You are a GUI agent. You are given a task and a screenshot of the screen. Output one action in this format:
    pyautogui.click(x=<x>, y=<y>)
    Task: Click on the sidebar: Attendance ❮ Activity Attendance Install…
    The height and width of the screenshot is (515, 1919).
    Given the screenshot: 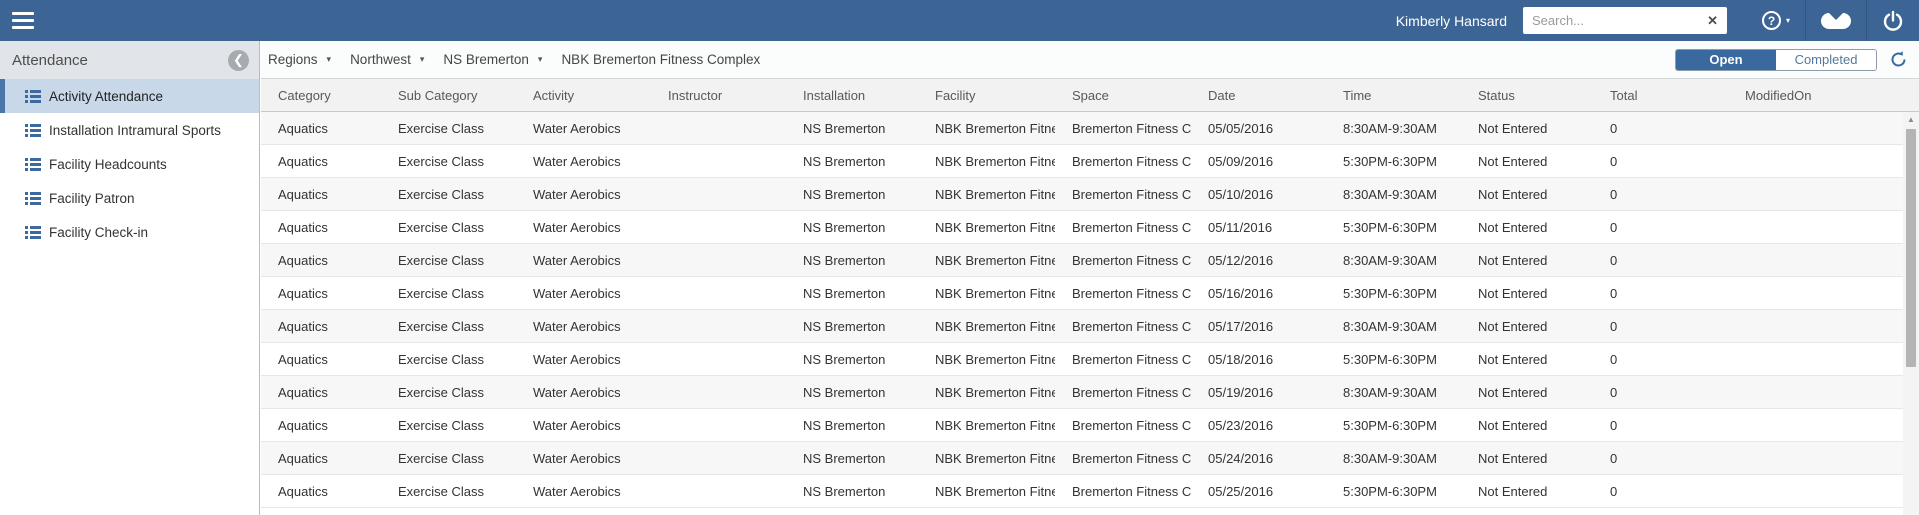 What is the action you would take?
    pyautogui.click(x=130, y=278)
    